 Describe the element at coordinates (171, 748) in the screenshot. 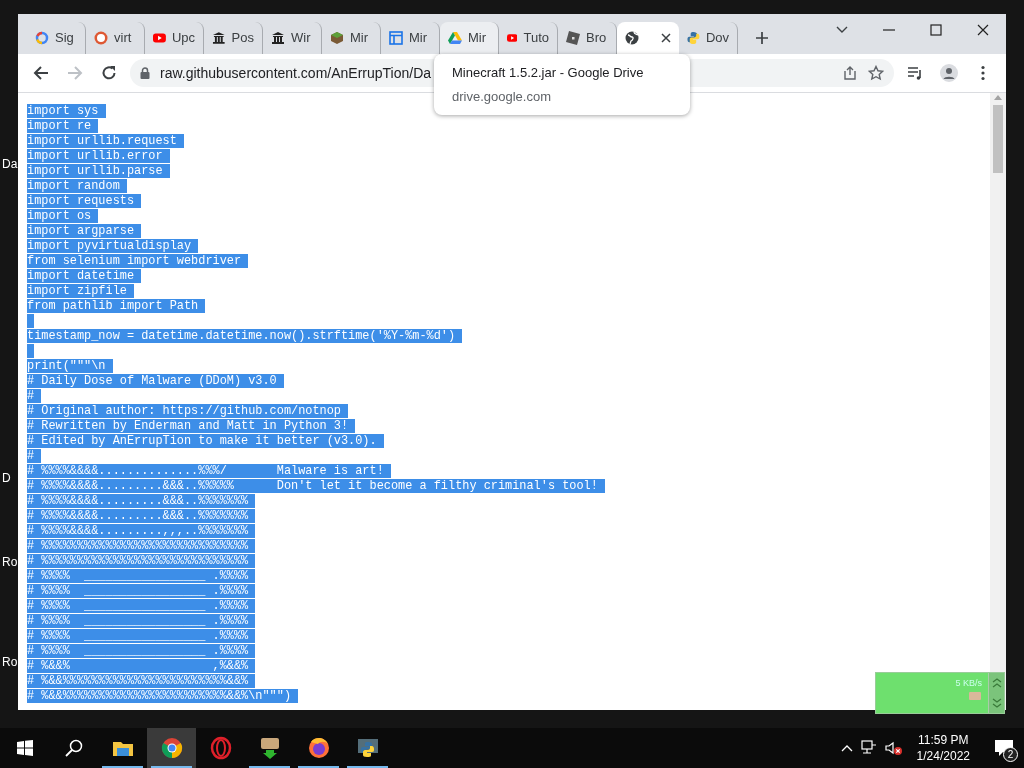

I see `chrome-icon` at that location.